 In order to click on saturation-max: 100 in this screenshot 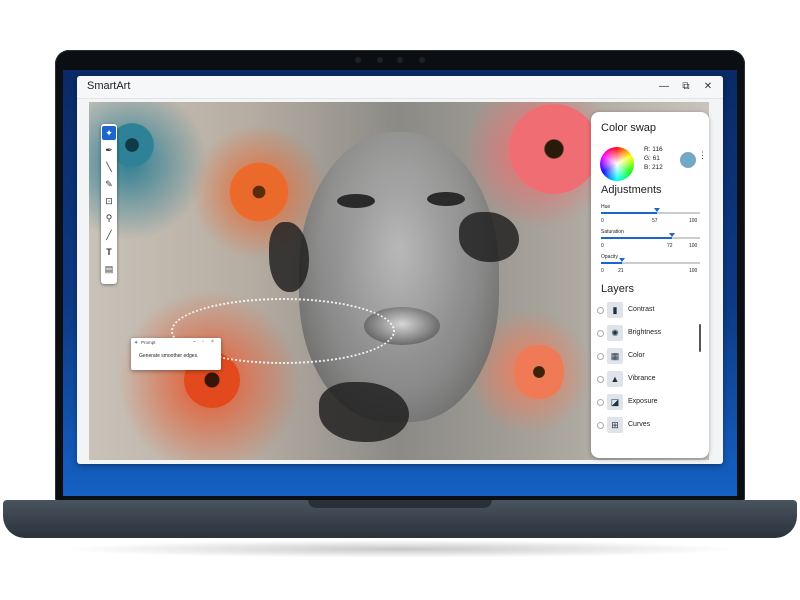, I will do `click(693, 246)`.